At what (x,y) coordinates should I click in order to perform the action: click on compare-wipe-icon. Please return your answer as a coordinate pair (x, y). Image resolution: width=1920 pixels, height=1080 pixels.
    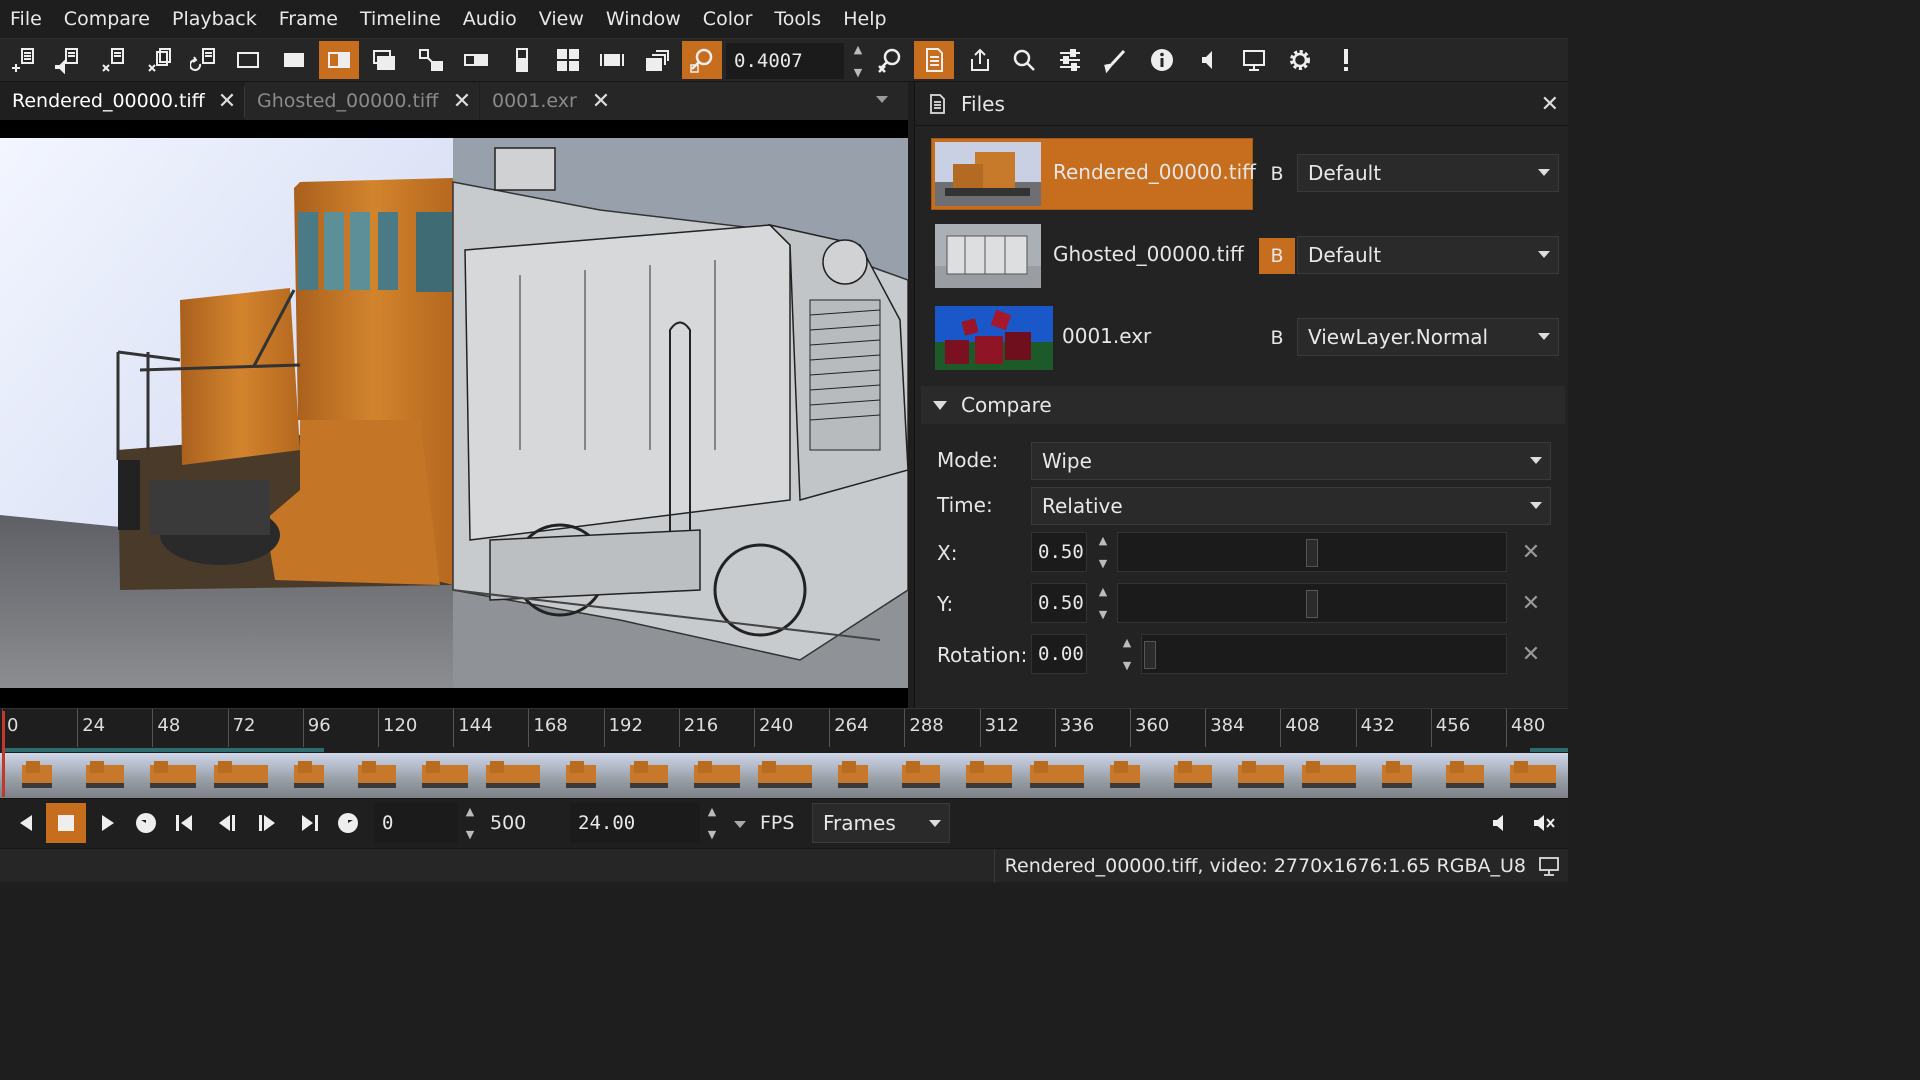
    Looking at the image, I should click on (339, 60).